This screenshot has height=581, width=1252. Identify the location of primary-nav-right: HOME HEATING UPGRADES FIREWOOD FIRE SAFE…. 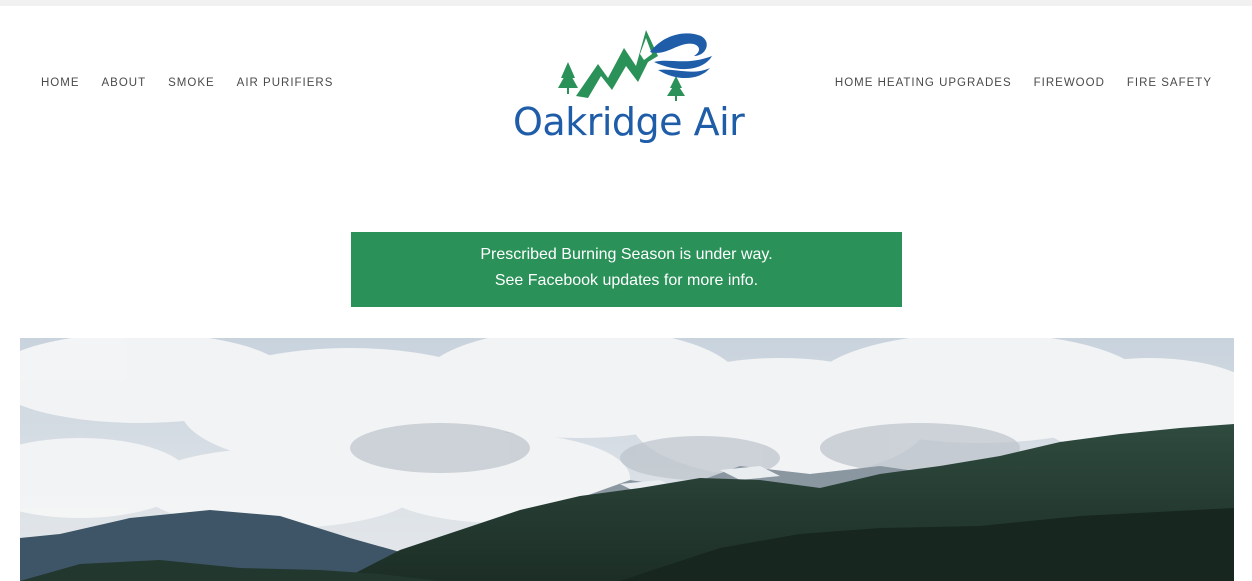
(1023, 83).